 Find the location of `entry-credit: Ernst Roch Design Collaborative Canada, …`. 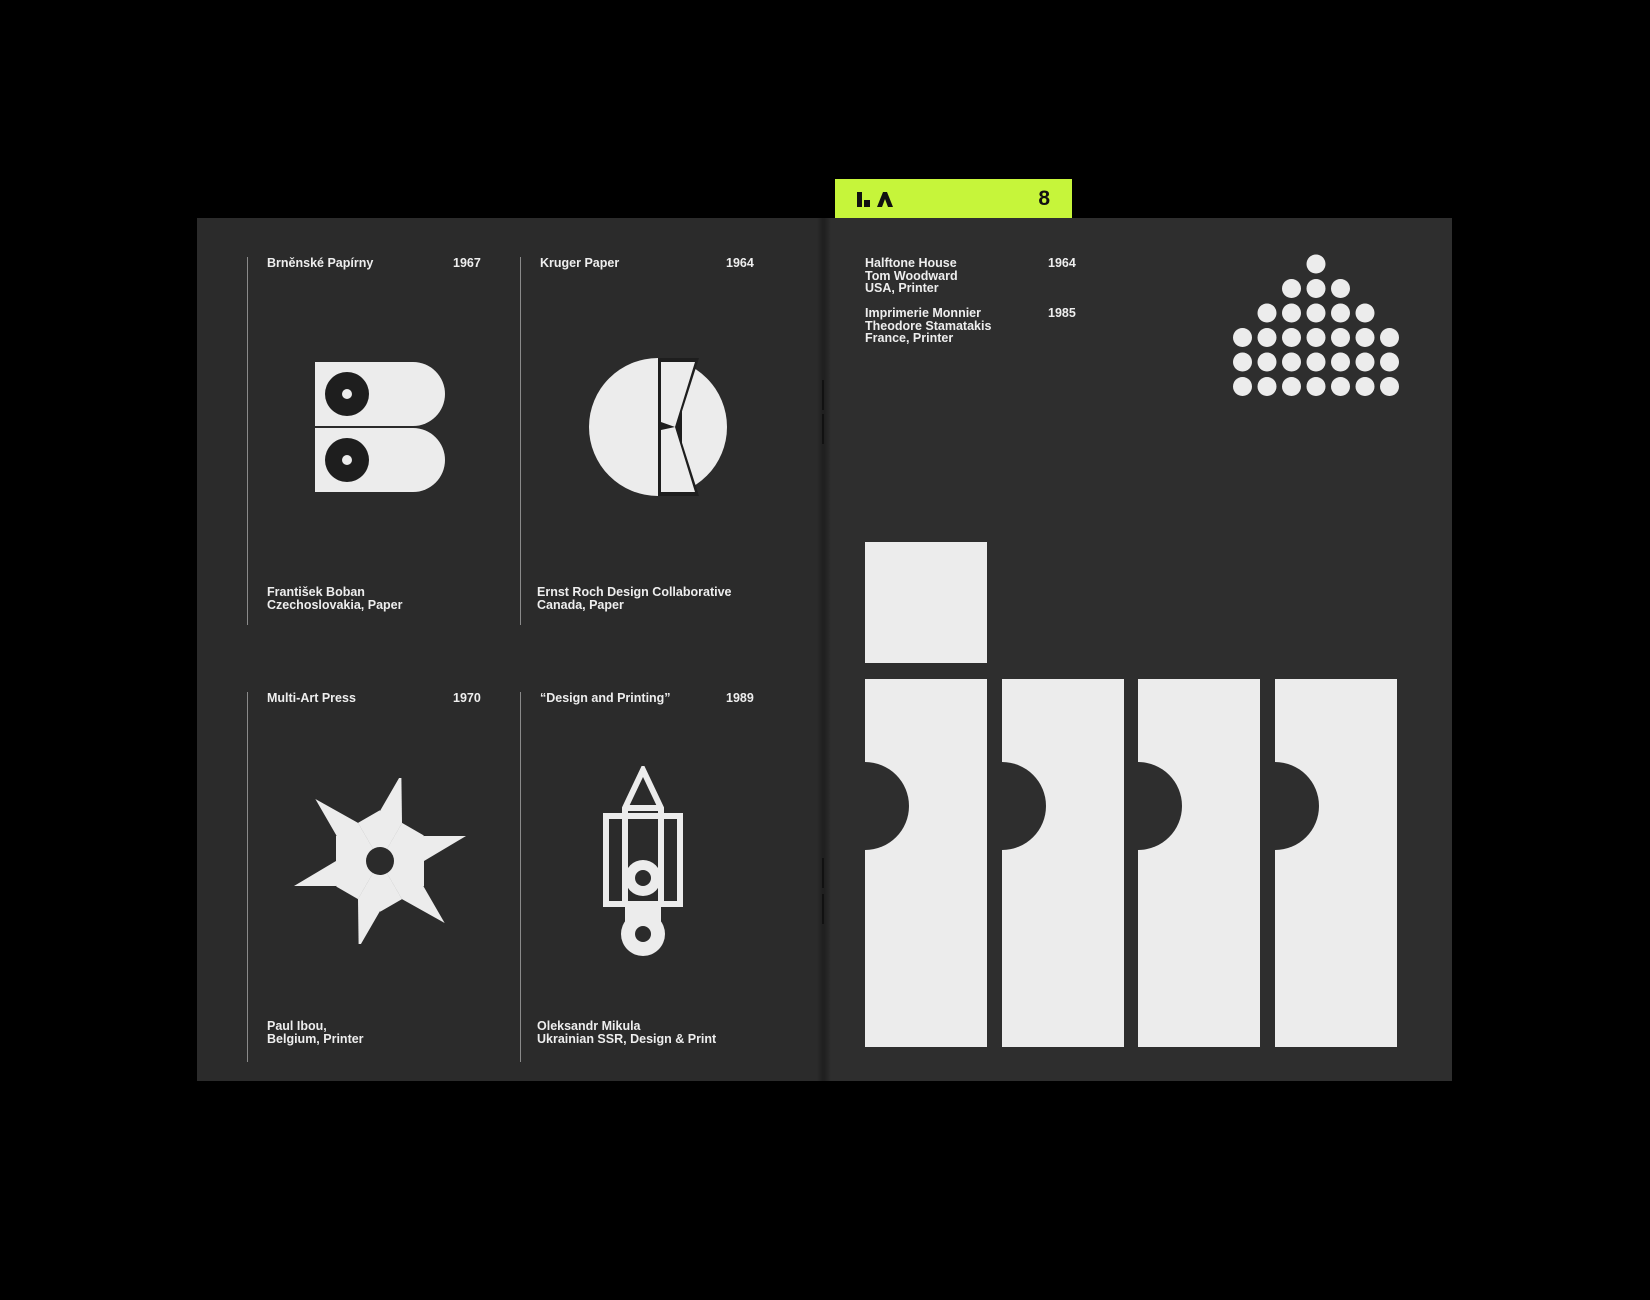

entry-credit: Ernst Roch Design Collaborative Canada, … is located at coordinates (634, 598).